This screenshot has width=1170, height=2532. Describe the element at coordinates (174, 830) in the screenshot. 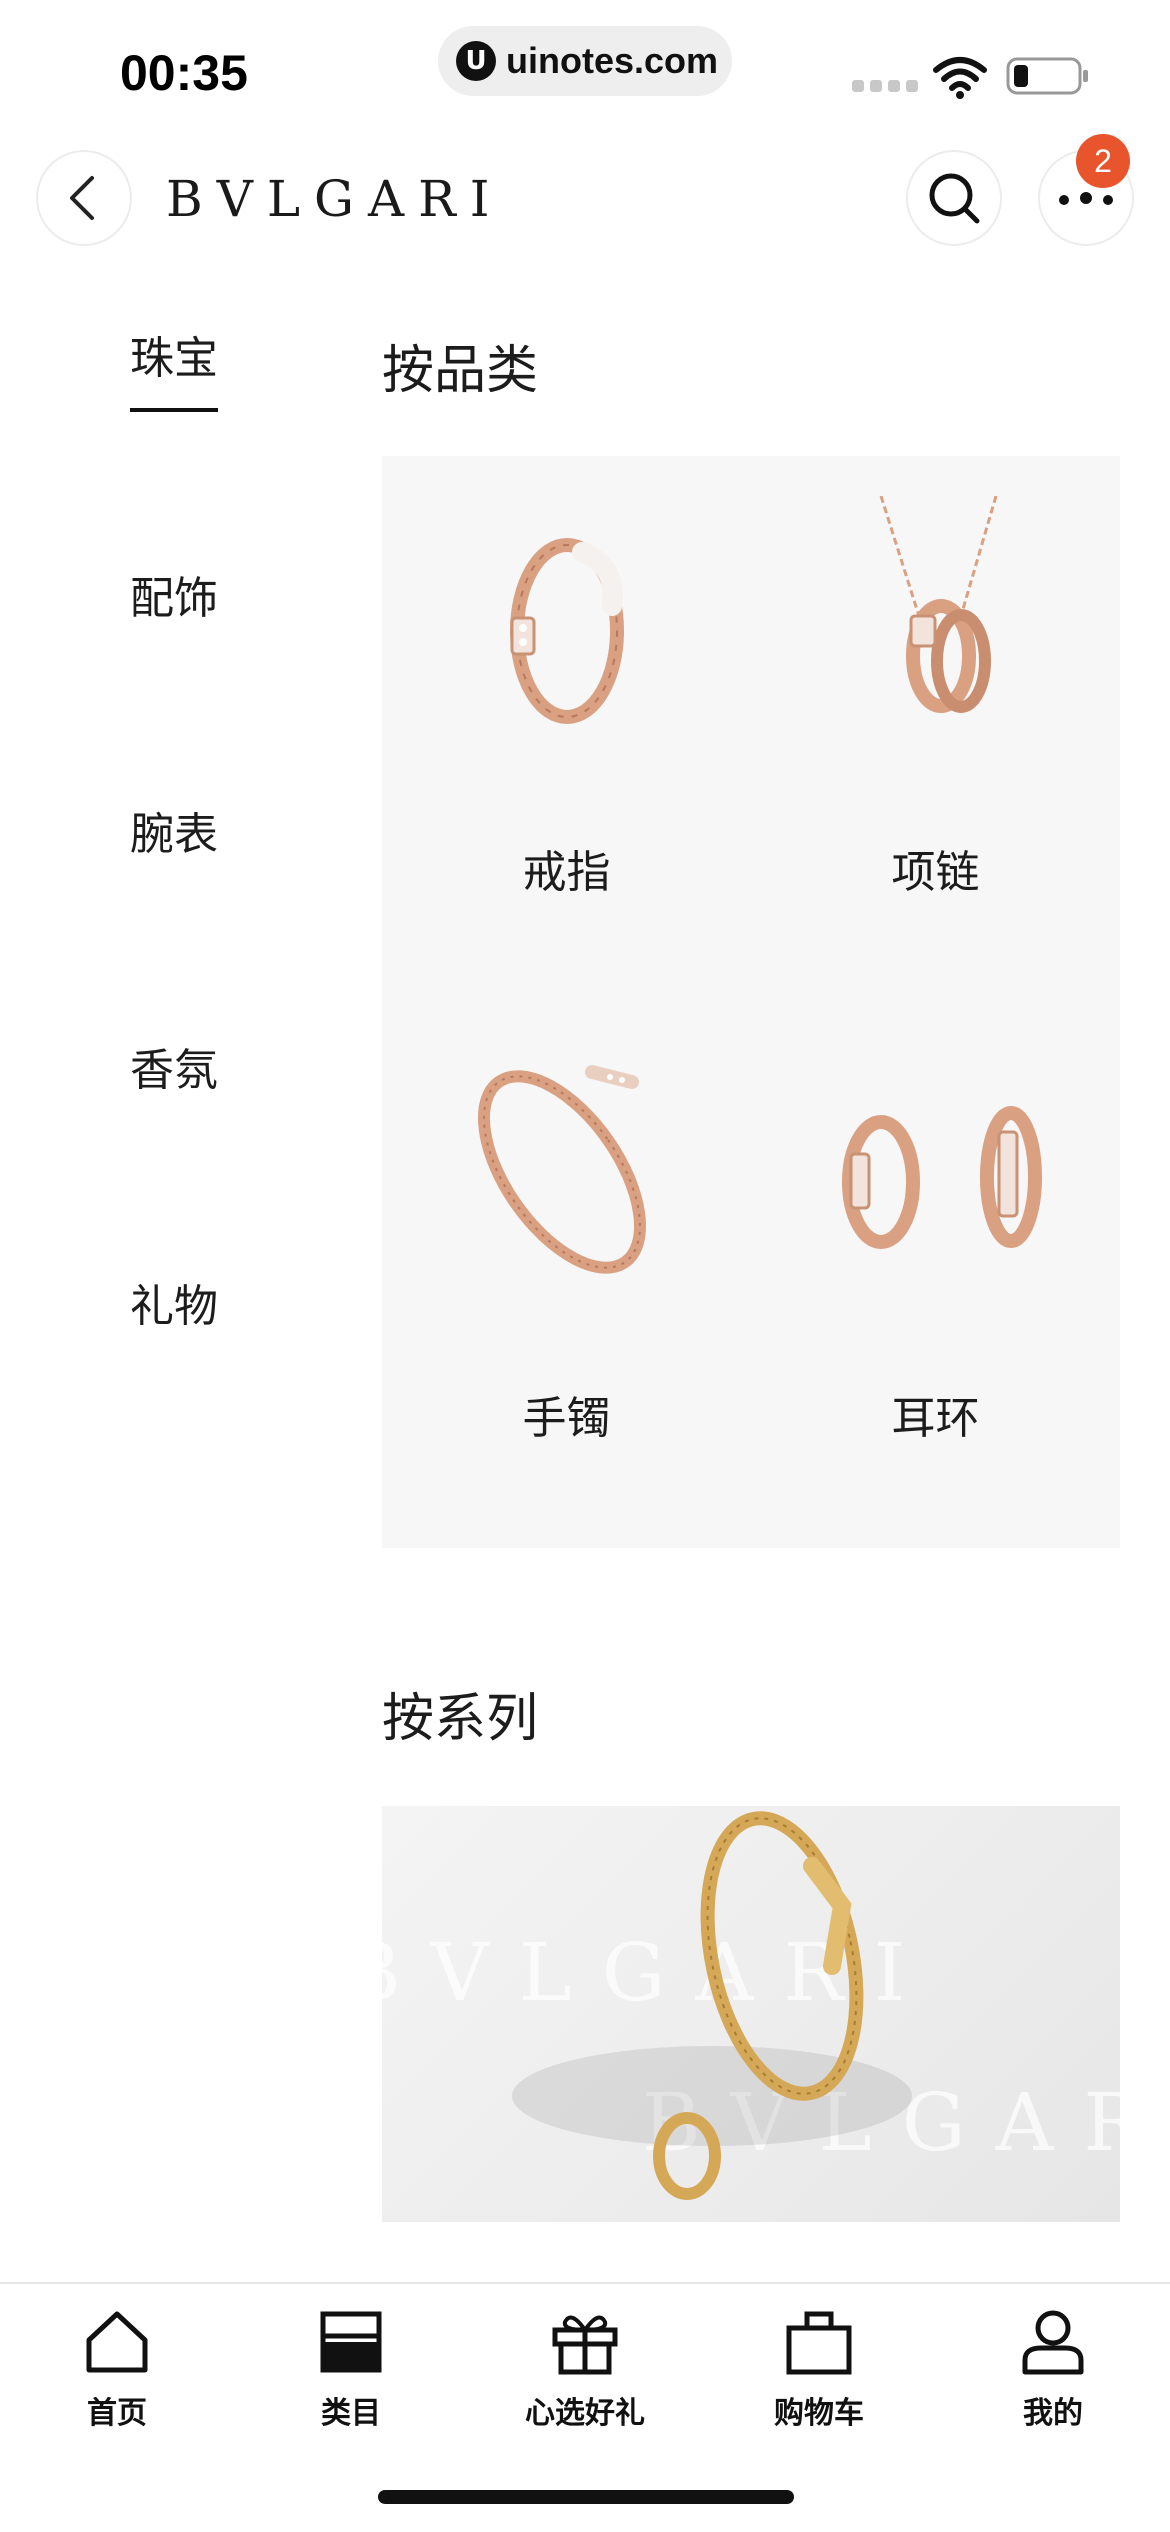

I see `side-item-watches: 腕表` at that location.